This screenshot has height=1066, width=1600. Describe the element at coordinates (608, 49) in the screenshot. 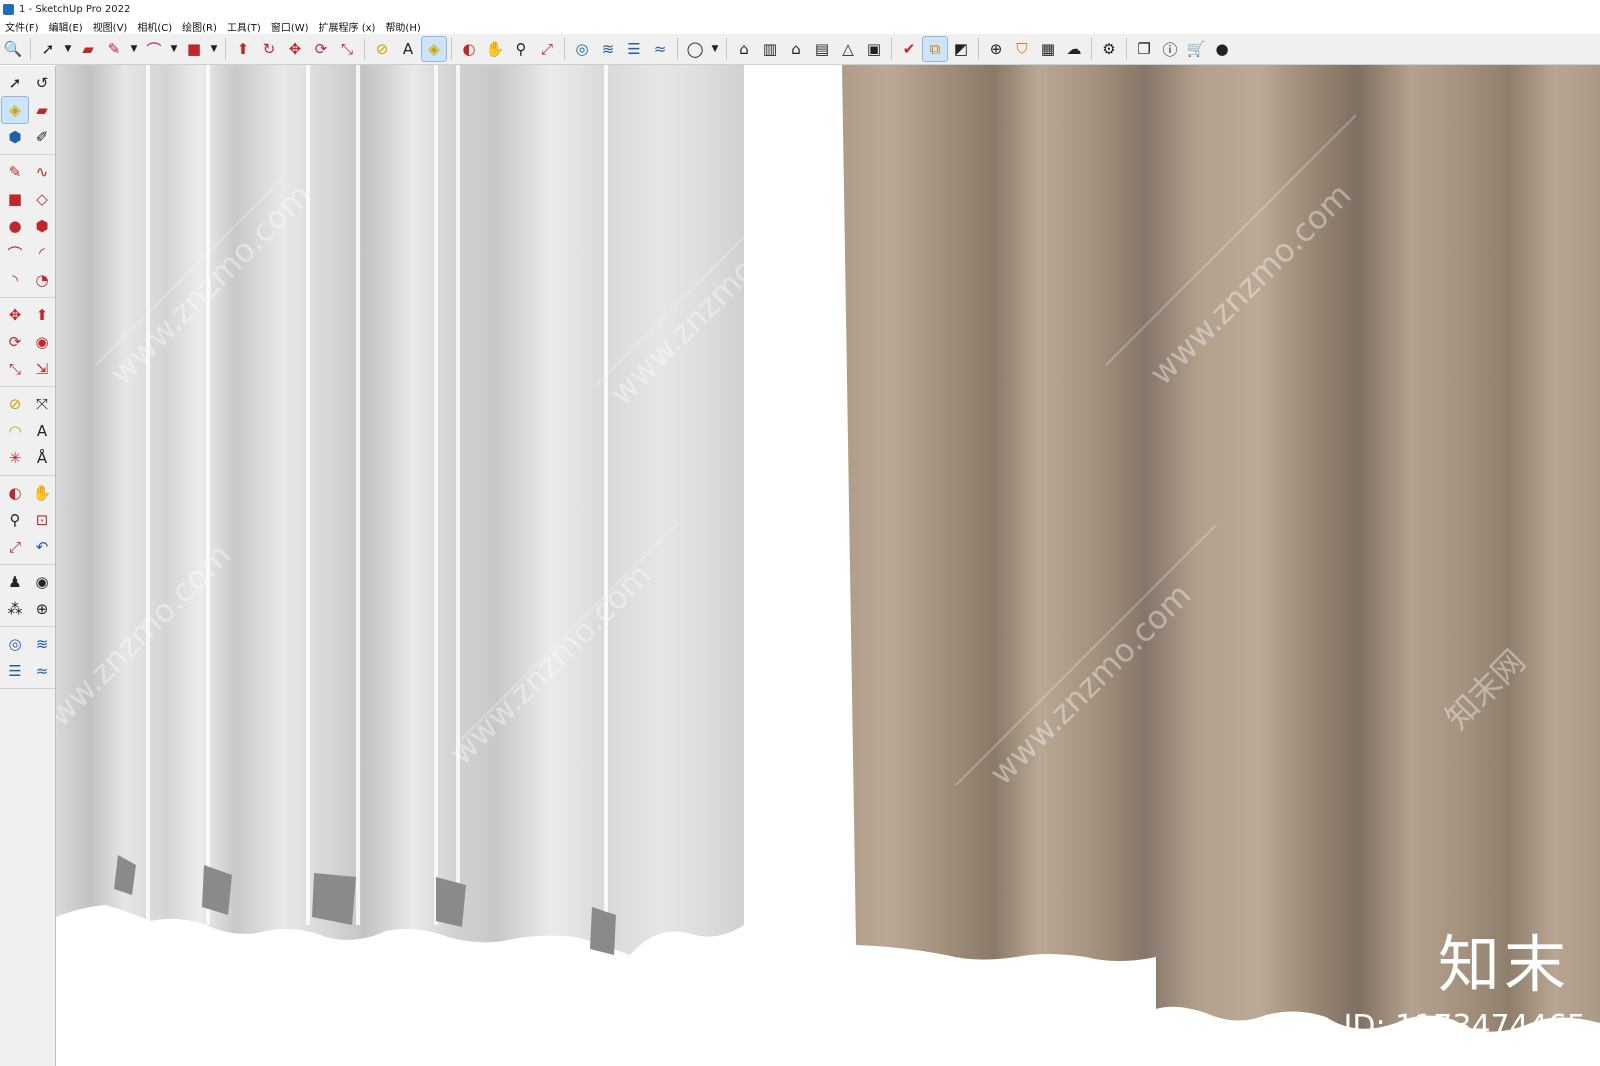

I see `smoove-icon: ≋` at that location.